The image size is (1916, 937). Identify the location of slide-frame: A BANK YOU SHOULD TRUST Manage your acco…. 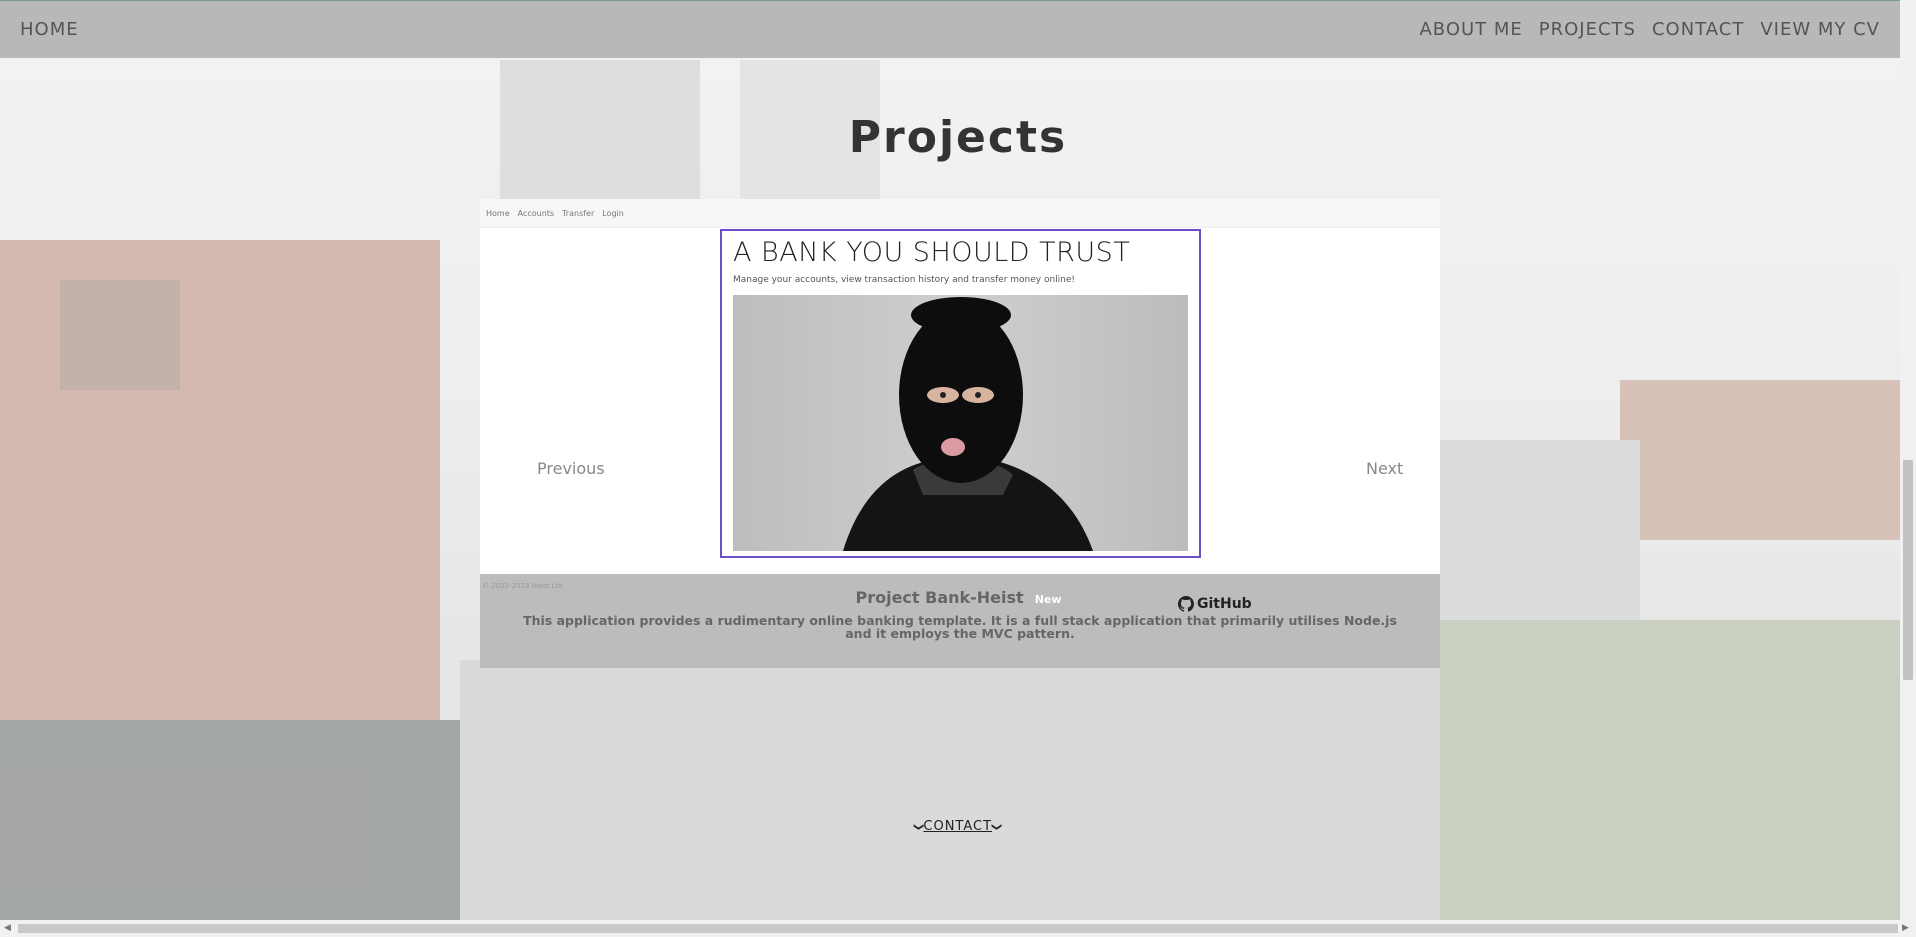
(960, 393).